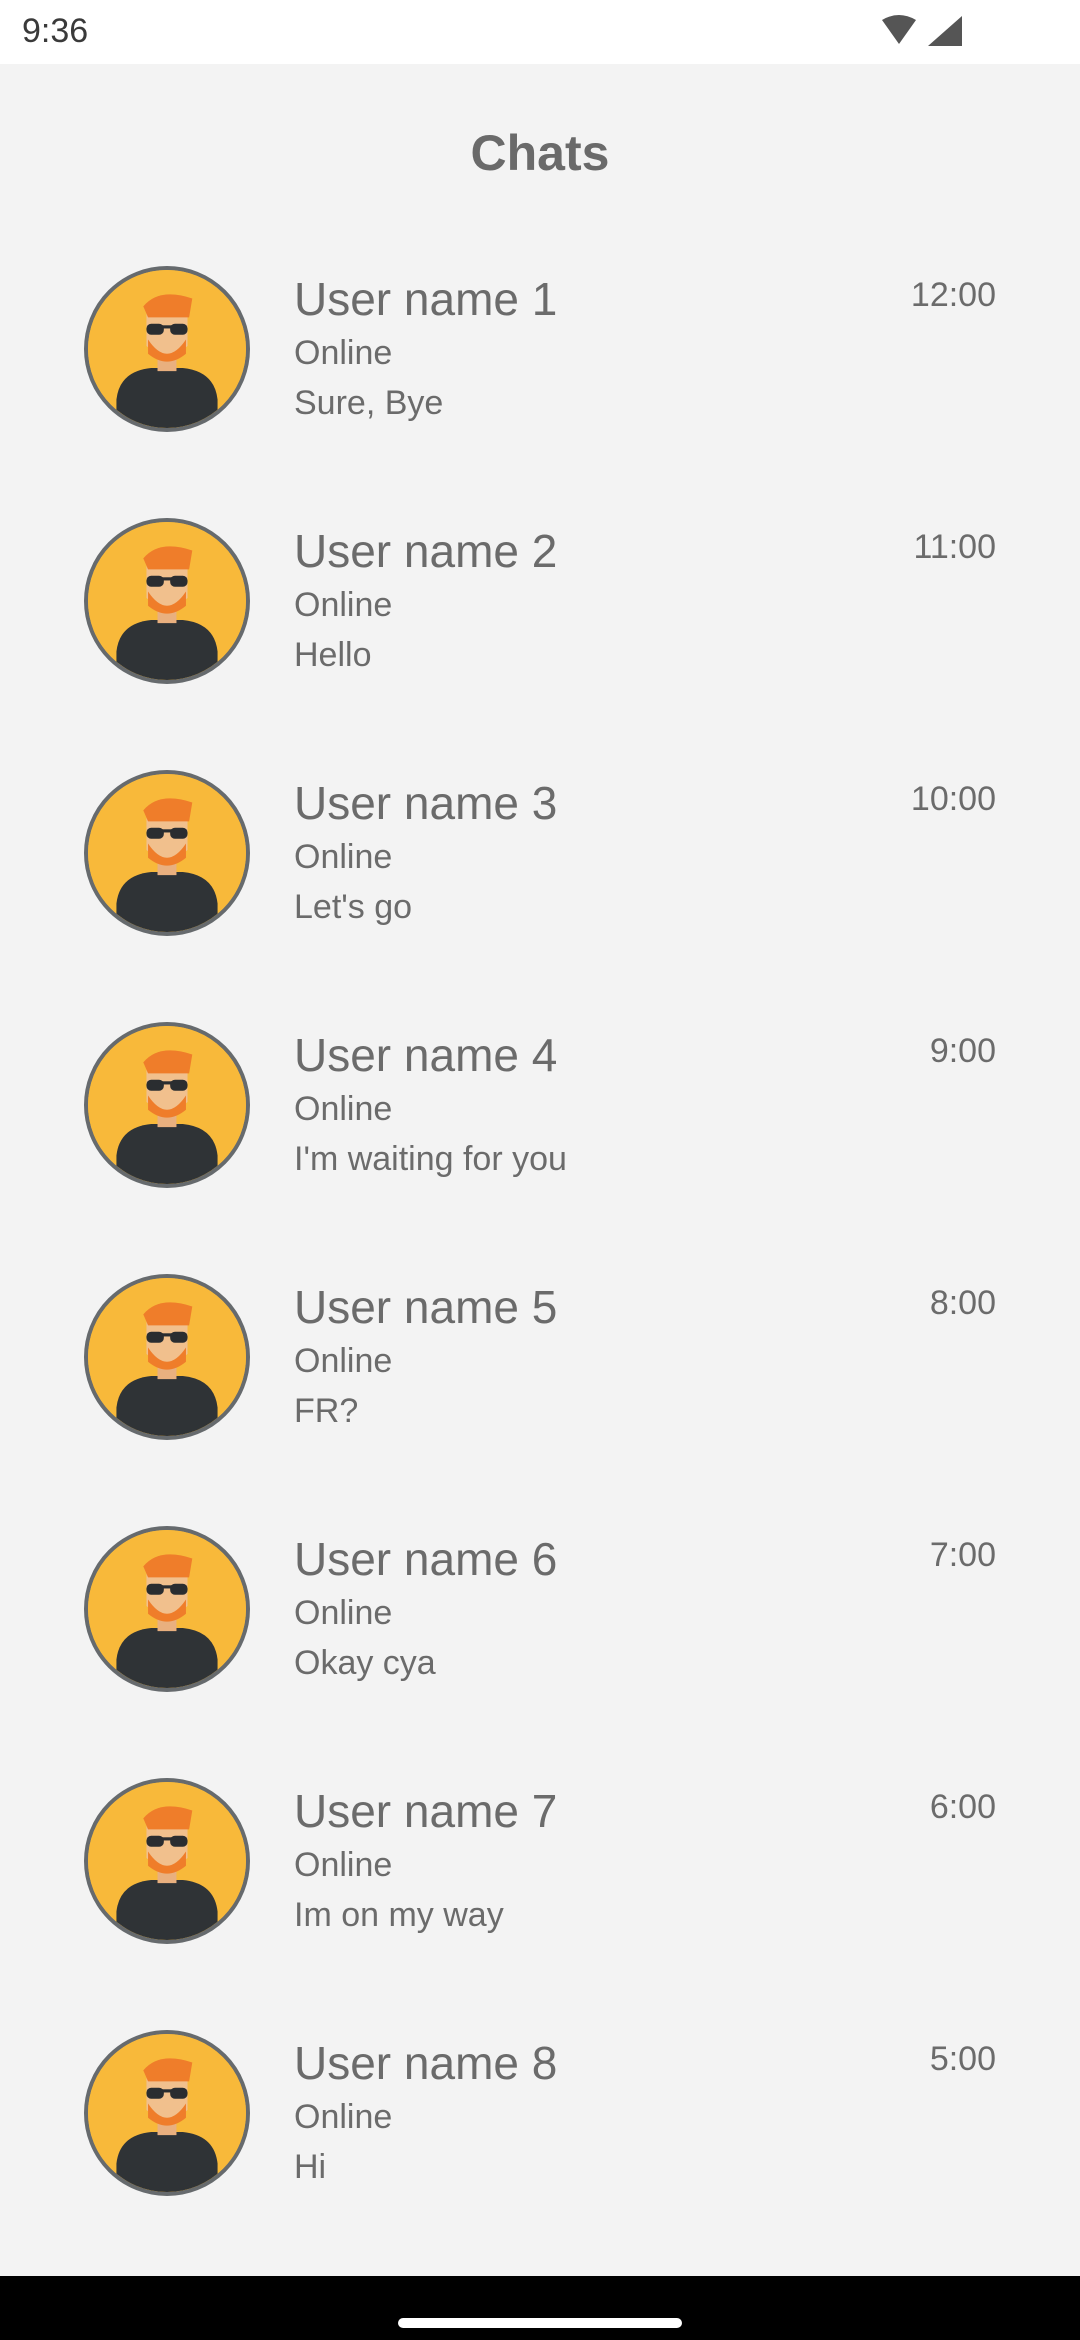 The image size is (1080, 2340). I want to click on chat-list-item: User name 1 Online Sure, Bye 12:00, so click(540, 378).